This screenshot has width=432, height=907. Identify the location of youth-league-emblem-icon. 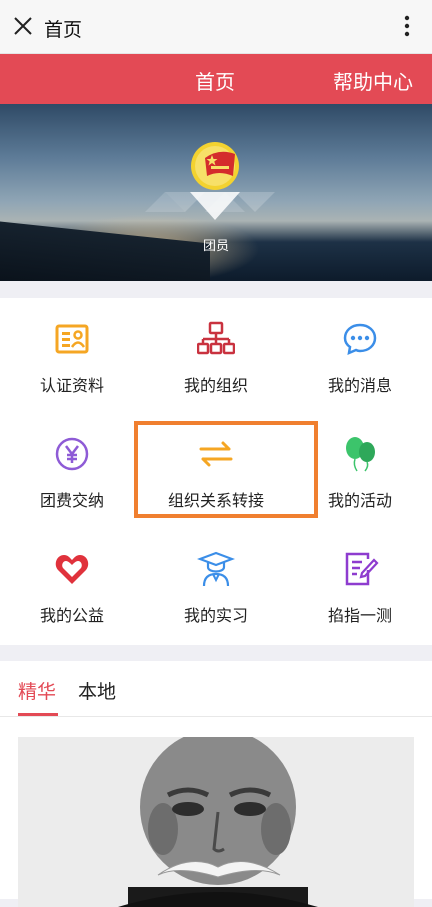
(215, 166).